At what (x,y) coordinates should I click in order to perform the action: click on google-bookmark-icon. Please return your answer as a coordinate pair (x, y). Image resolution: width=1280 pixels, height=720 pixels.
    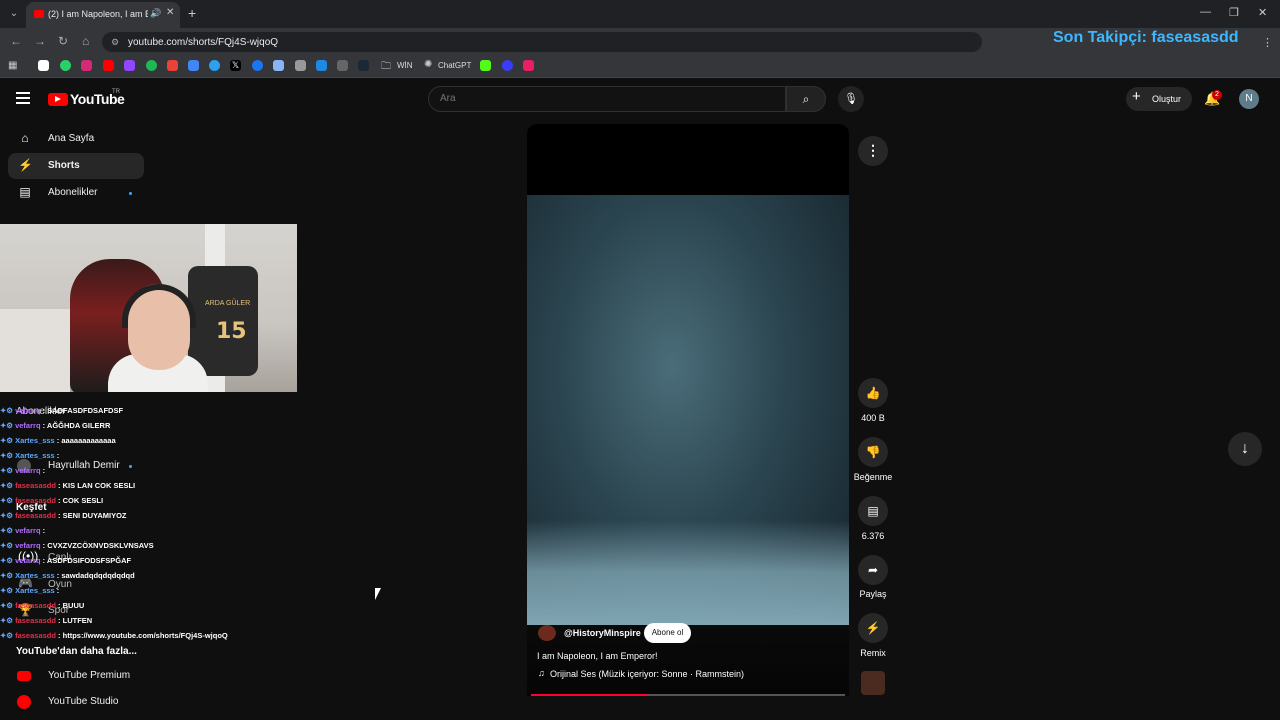
    Looking at the image, I should click on (43, 65).